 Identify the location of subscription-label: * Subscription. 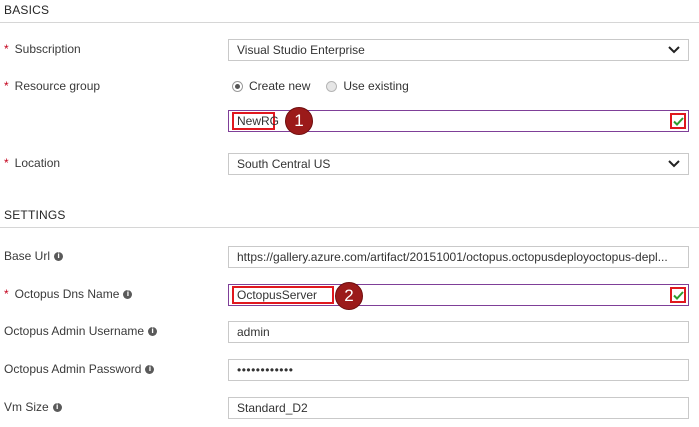
(42, 49).